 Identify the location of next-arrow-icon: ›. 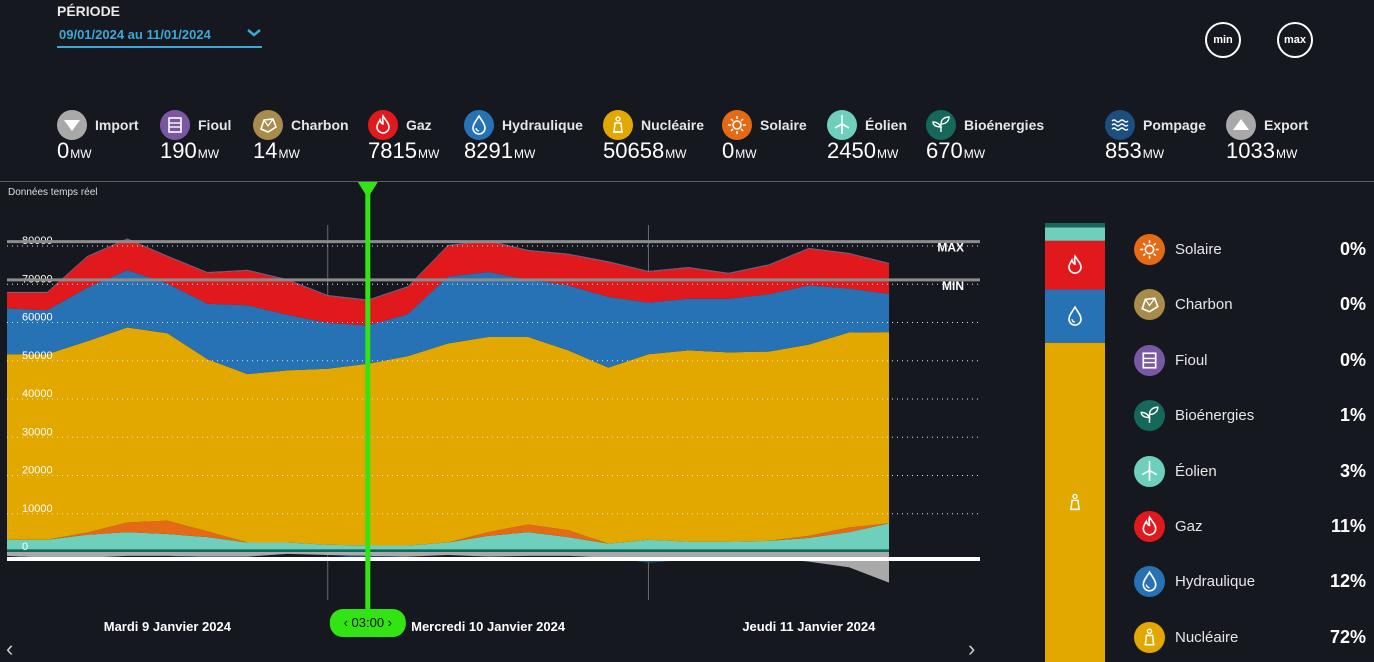
(971, 649).